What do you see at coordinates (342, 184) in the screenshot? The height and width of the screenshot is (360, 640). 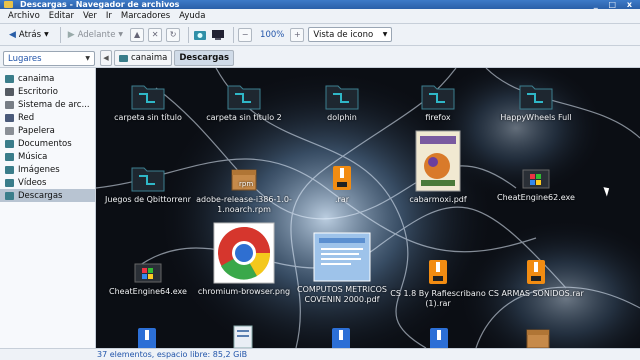 I see `file-item: .rar` at bounding box center [342, 184].